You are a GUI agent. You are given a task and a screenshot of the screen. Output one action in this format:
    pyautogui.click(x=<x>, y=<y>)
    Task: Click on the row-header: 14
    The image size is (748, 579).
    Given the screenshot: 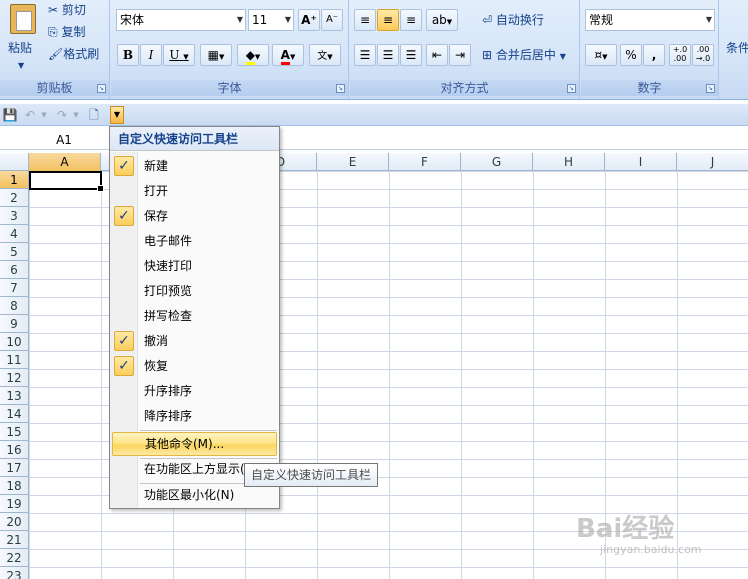 What is the action you would take?
    pyautogui.click(x=14, y=414)
    